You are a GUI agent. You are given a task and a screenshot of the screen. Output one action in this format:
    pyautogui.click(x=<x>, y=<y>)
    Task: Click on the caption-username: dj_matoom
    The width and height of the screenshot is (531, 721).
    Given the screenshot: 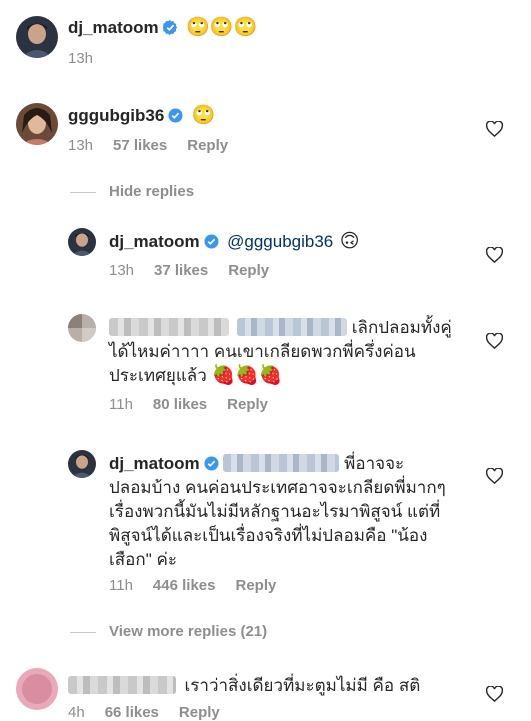 What is the action you would take?
    pyautogui.click(x=113, y=27)
    